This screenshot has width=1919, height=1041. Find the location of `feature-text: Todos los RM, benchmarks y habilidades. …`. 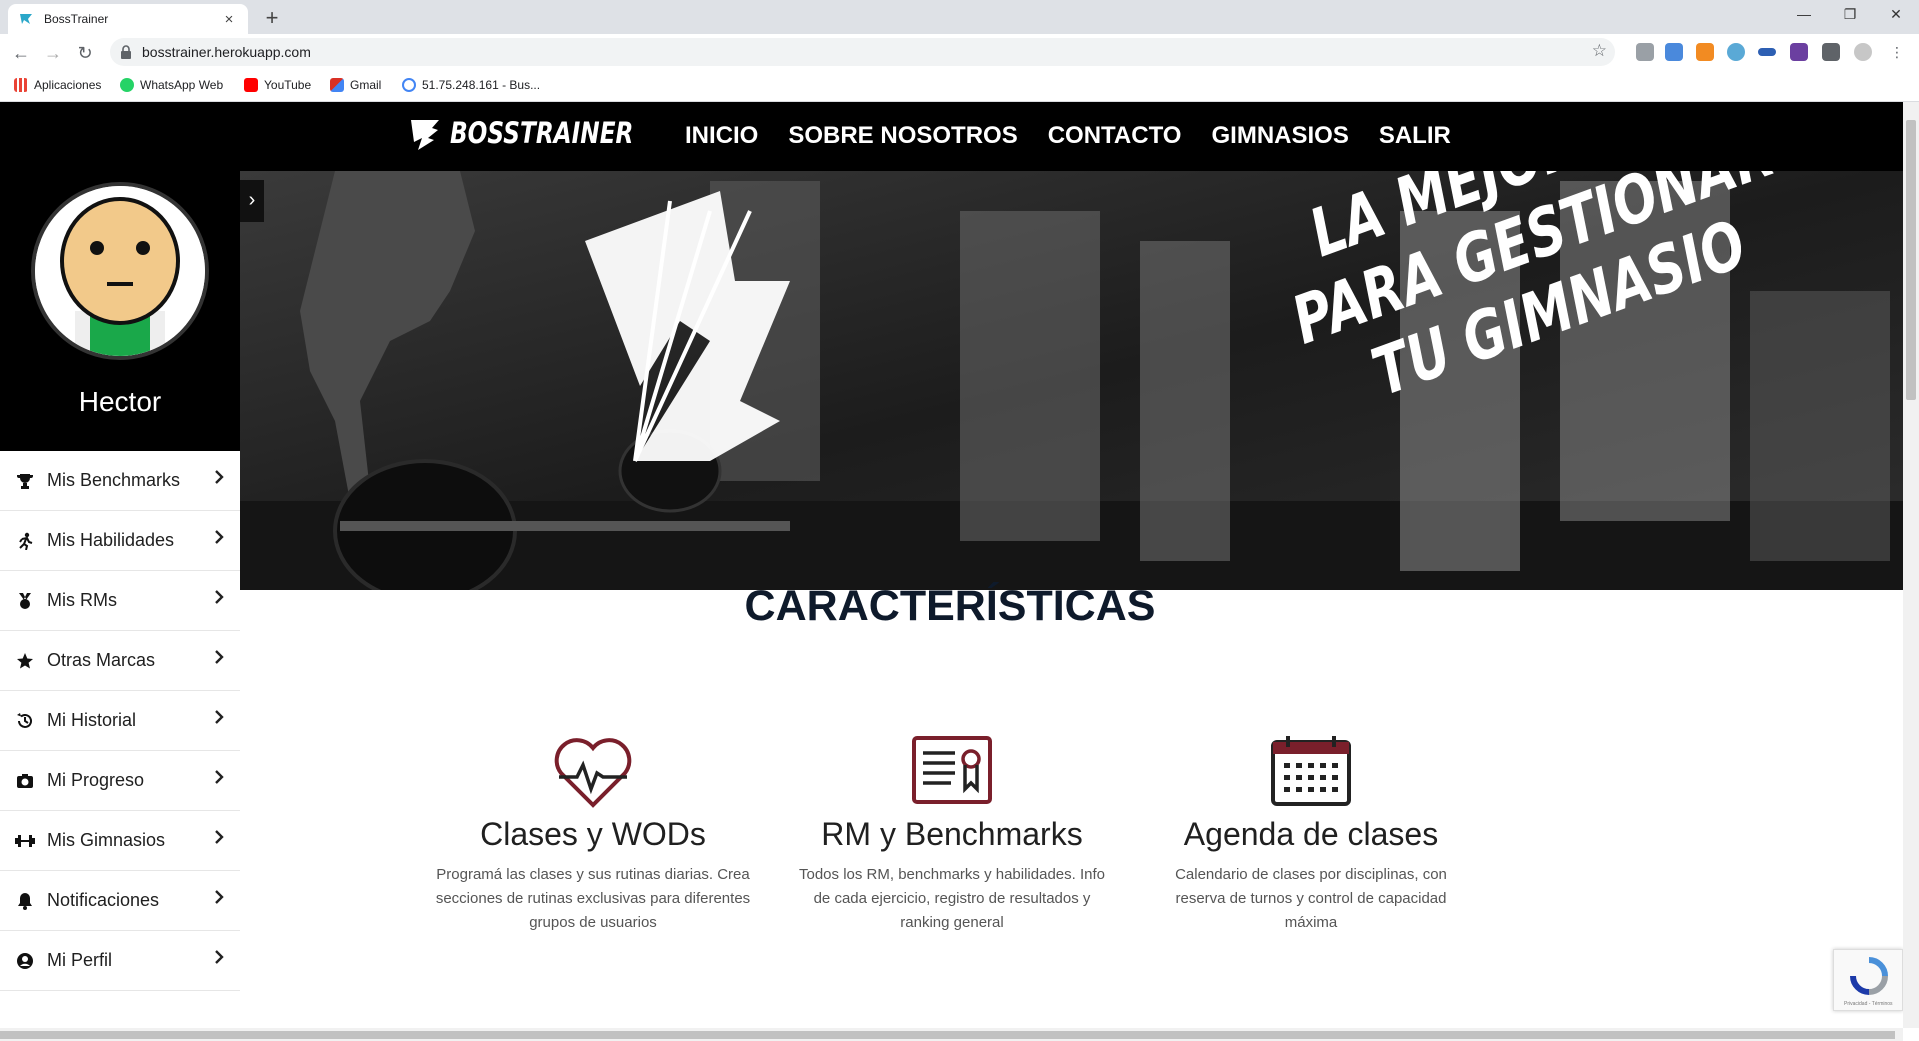

feature-text: Todos los RM, benchmarks y habilidades. … is located at coordinates (952, 898).